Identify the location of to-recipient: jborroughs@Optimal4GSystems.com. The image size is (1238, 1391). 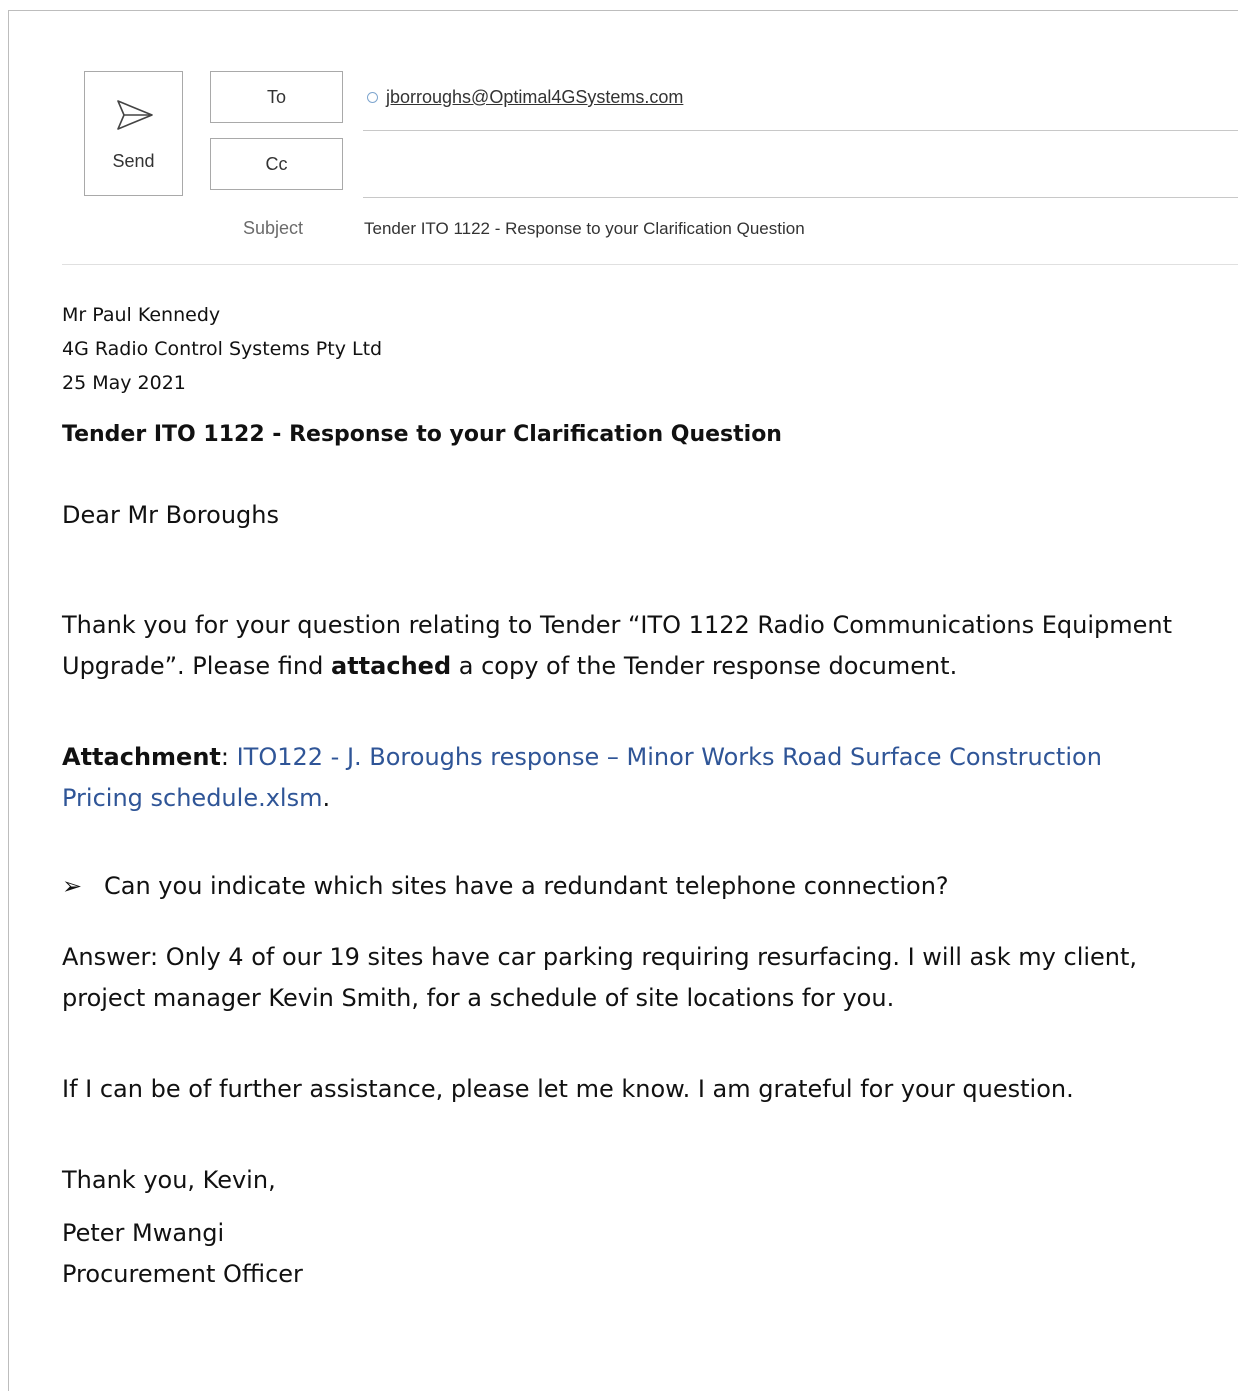
(534, 97).